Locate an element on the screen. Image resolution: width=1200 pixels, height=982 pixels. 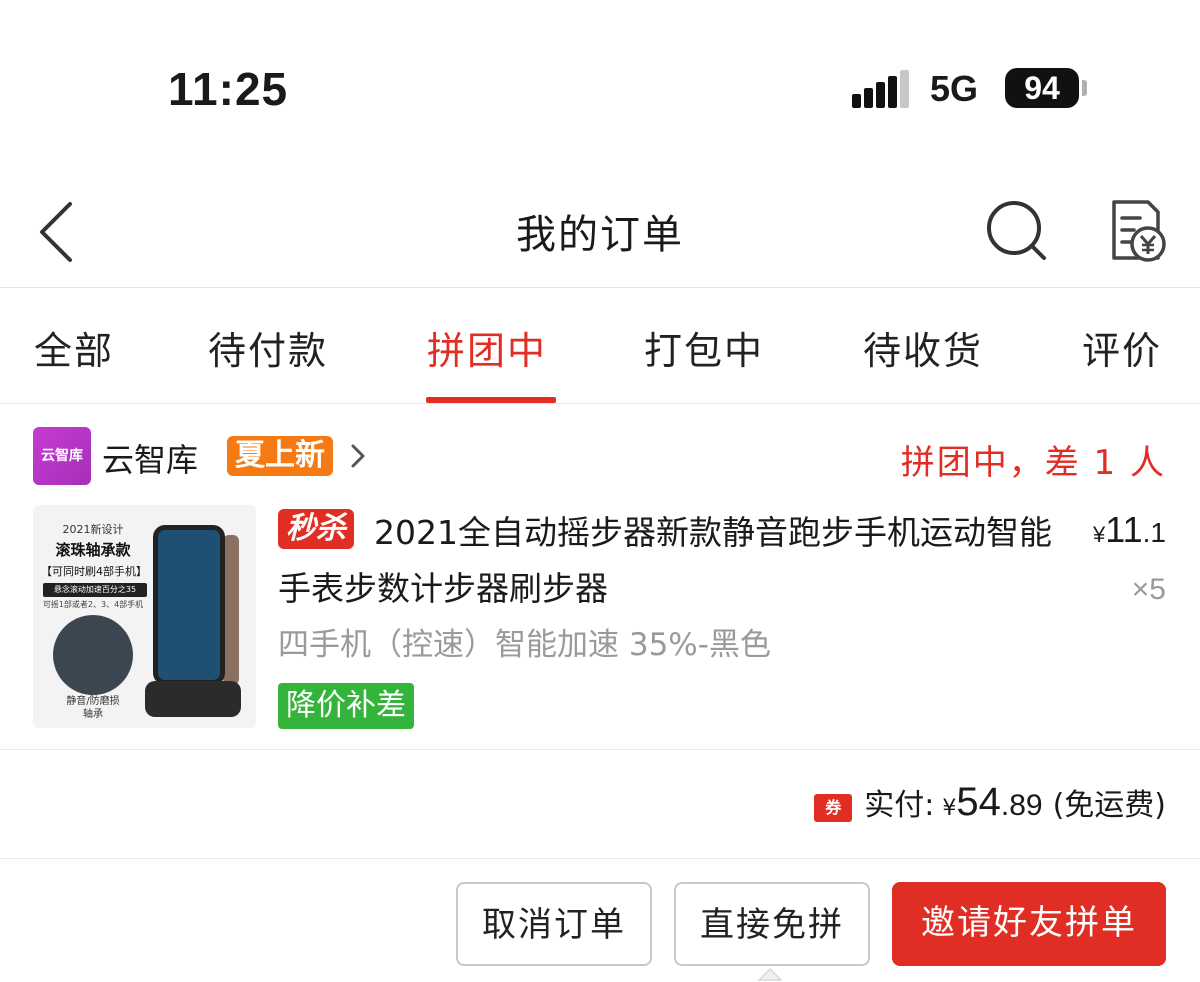
direct-purchase-button: 直接免拼 is located at coordinates (772, 924).